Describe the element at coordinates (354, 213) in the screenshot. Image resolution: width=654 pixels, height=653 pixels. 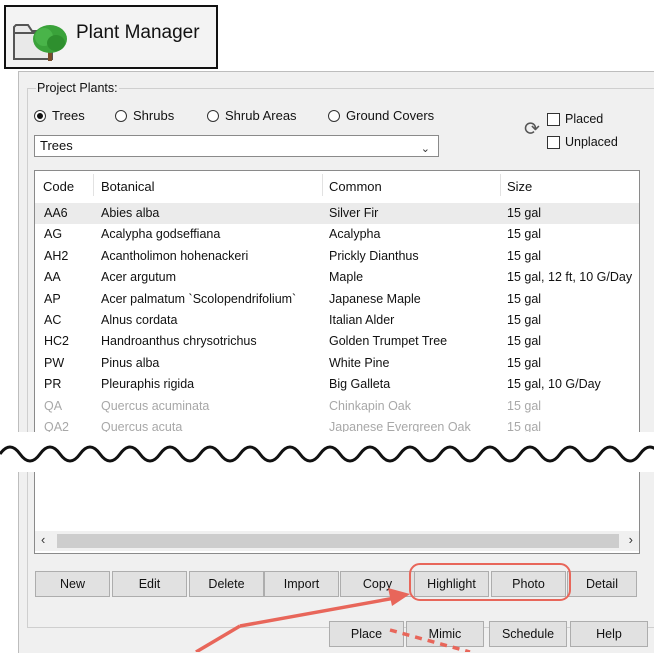
I see `cell-common: Silver Fir` at that location.